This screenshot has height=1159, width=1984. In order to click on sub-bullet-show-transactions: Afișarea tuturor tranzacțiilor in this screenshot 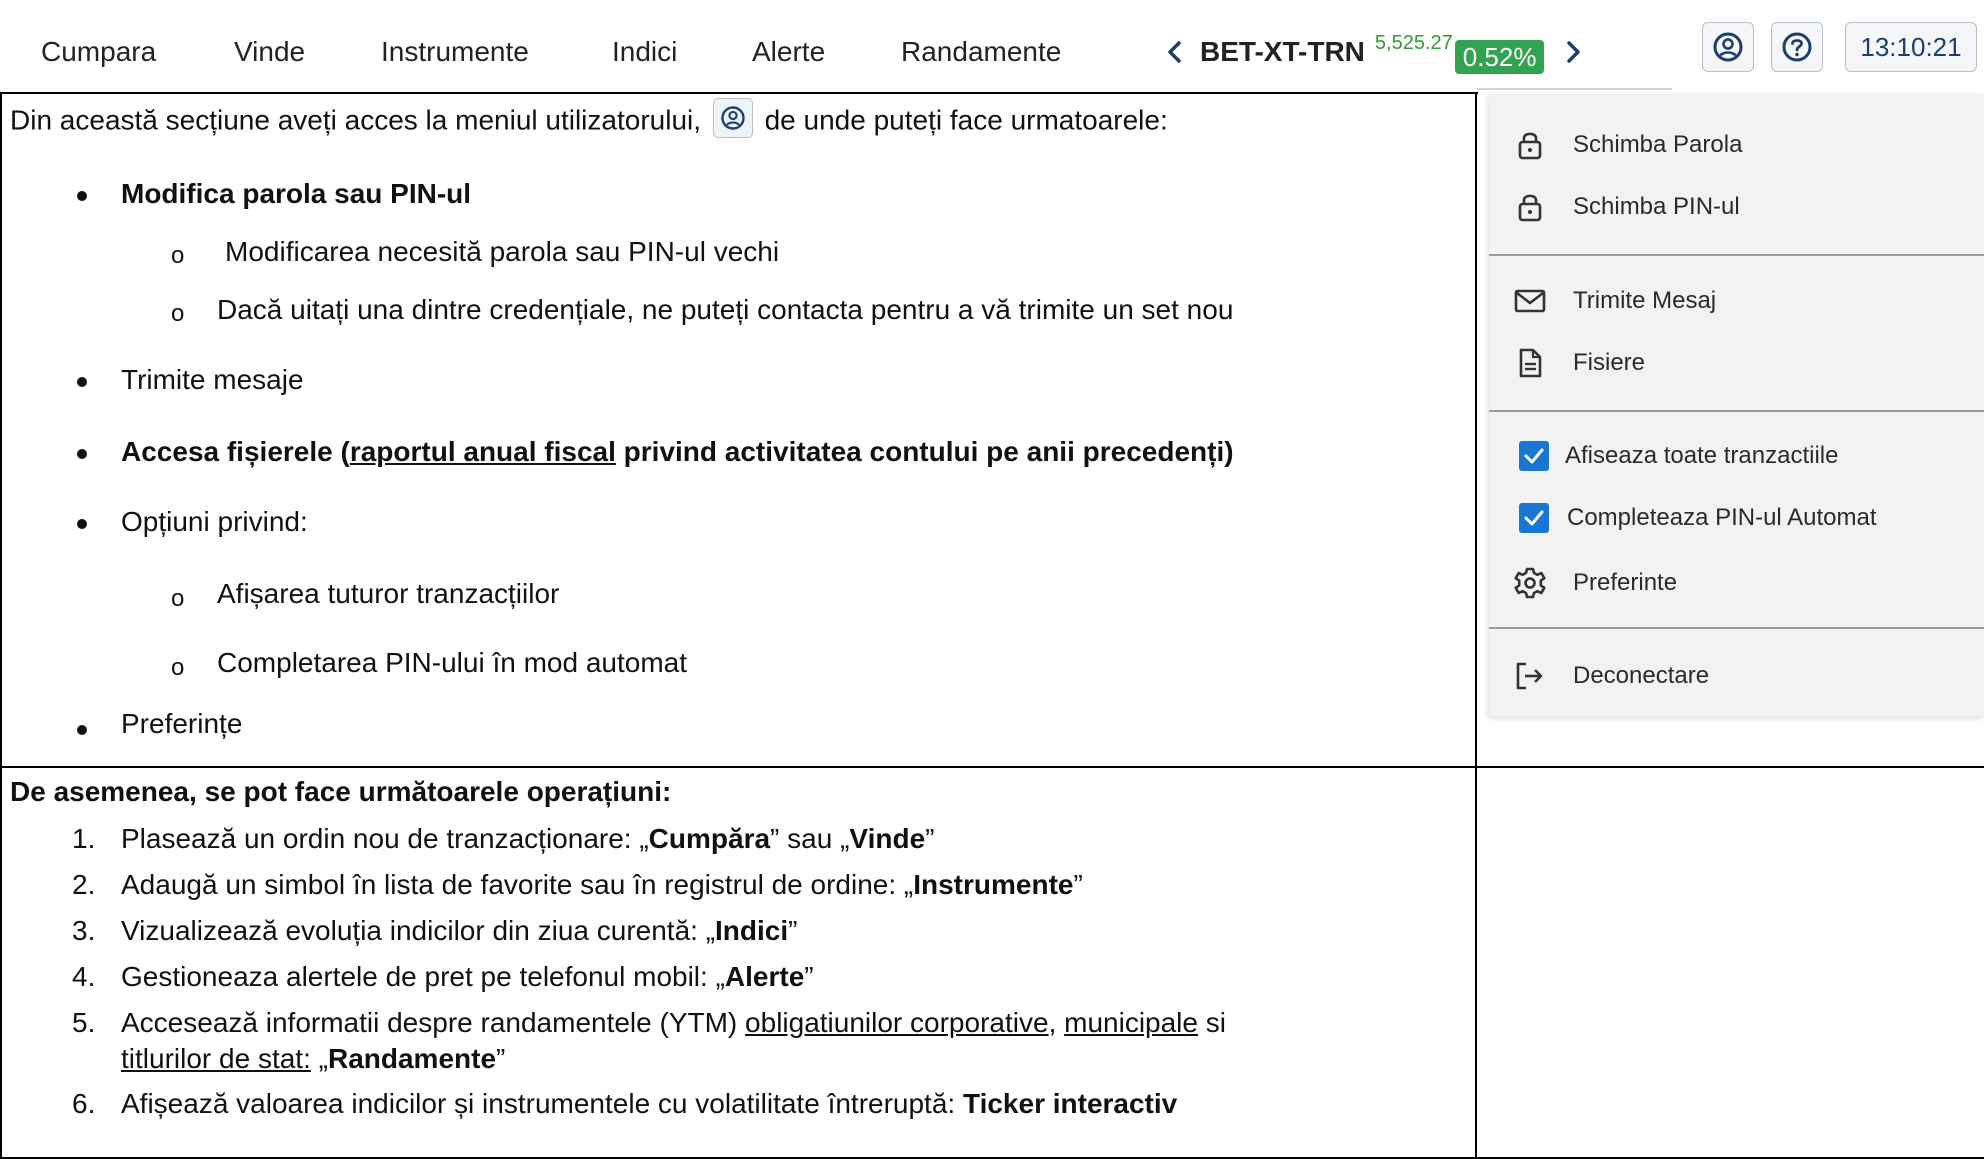, I will do `click(388, 593)`.